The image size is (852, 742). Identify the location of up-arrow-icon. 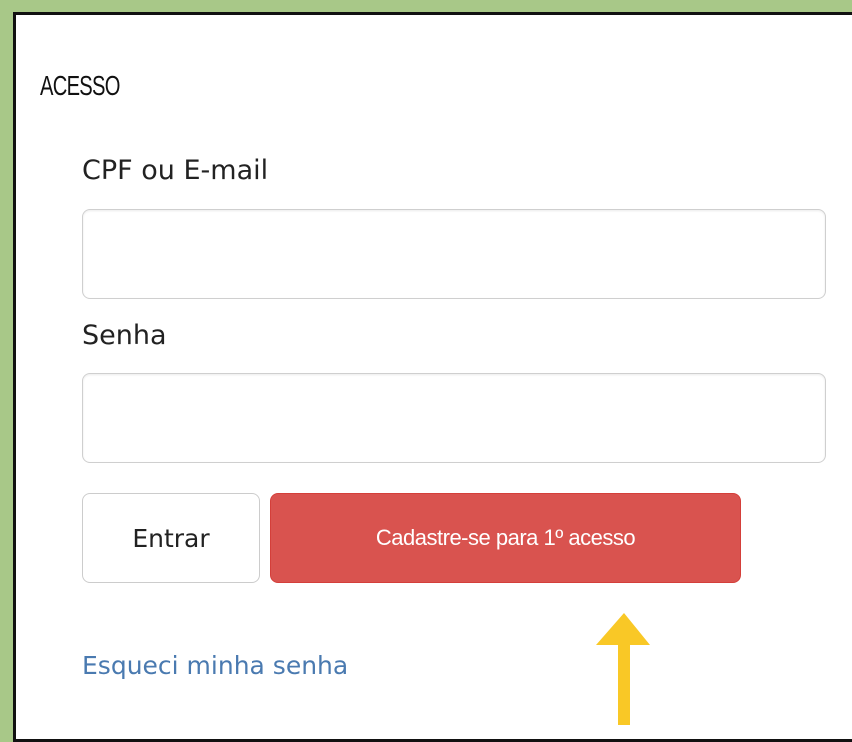
(623, 669).